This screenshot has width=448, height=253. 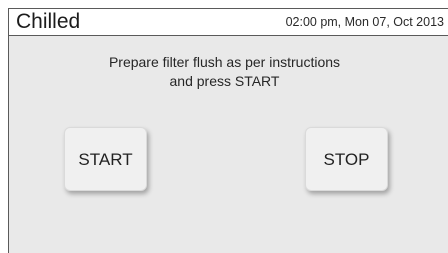 What do you see at coordinates (228, 22) in the screenshot?
I see `title-bar: Chilled 02:00 pm, Mon 07, Oct 2013` at bounding box center [228, 22].